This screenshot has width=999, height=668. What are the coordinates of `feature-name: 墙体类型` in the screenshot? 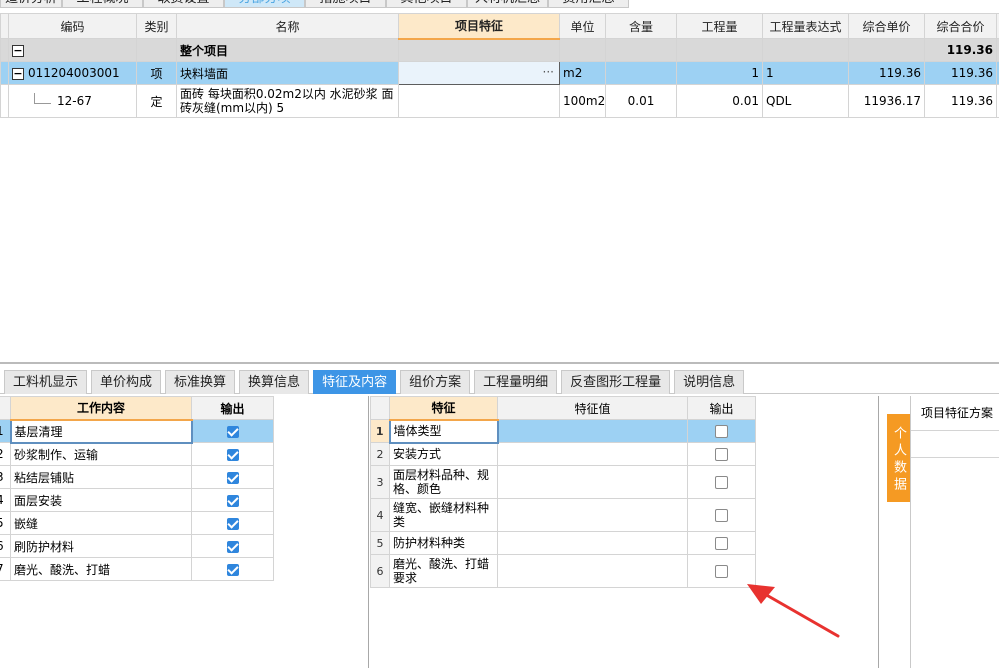 It's located at (443, 431).